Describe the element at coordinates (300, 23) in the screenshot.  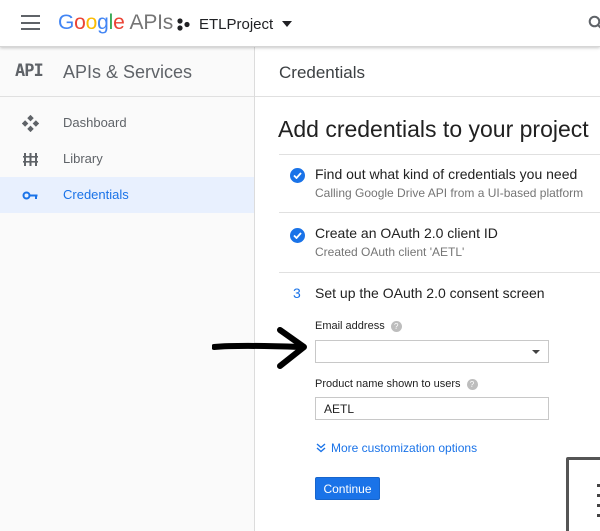
I see `top-app-bar: Google APIs ETLProject` at that location.